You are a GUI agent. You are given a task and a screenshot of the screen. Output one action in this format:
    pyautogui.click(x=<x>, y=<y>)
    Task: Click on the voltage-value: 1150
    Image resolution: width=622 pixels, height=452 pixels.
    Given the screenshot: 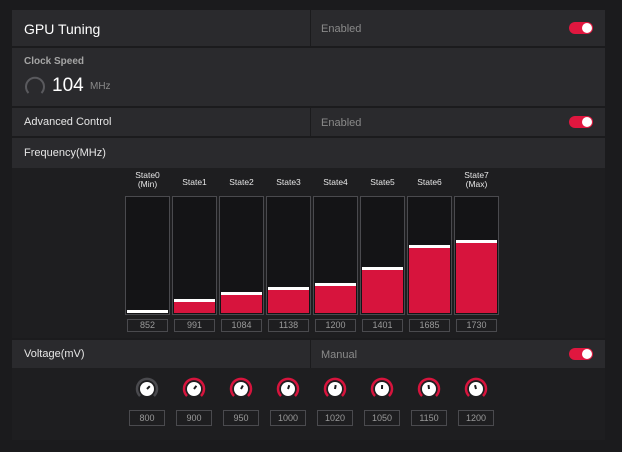 What is the action you would take?
    pyautogui.click(x=429, y=418)
    